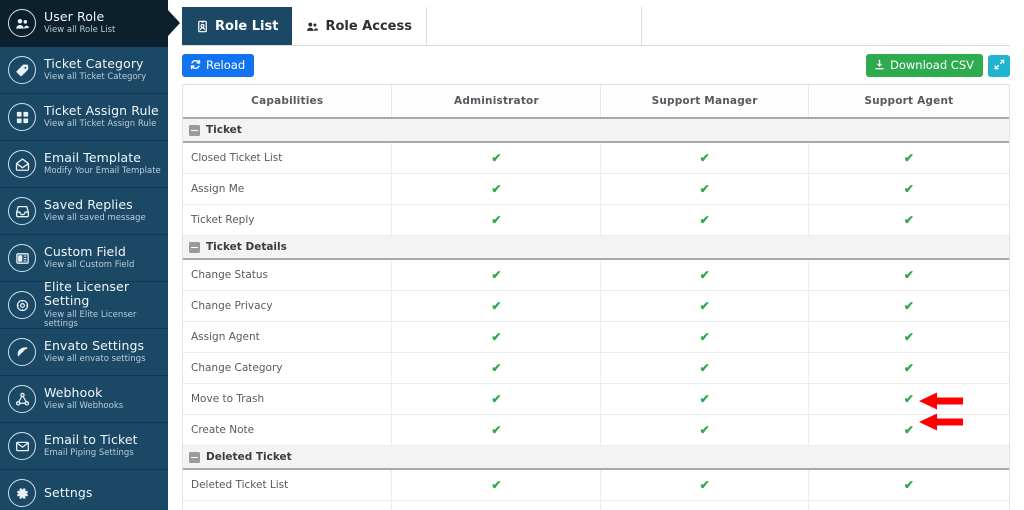  I want to click on column-header-capabilities: Capabilities, so click(288, 102).